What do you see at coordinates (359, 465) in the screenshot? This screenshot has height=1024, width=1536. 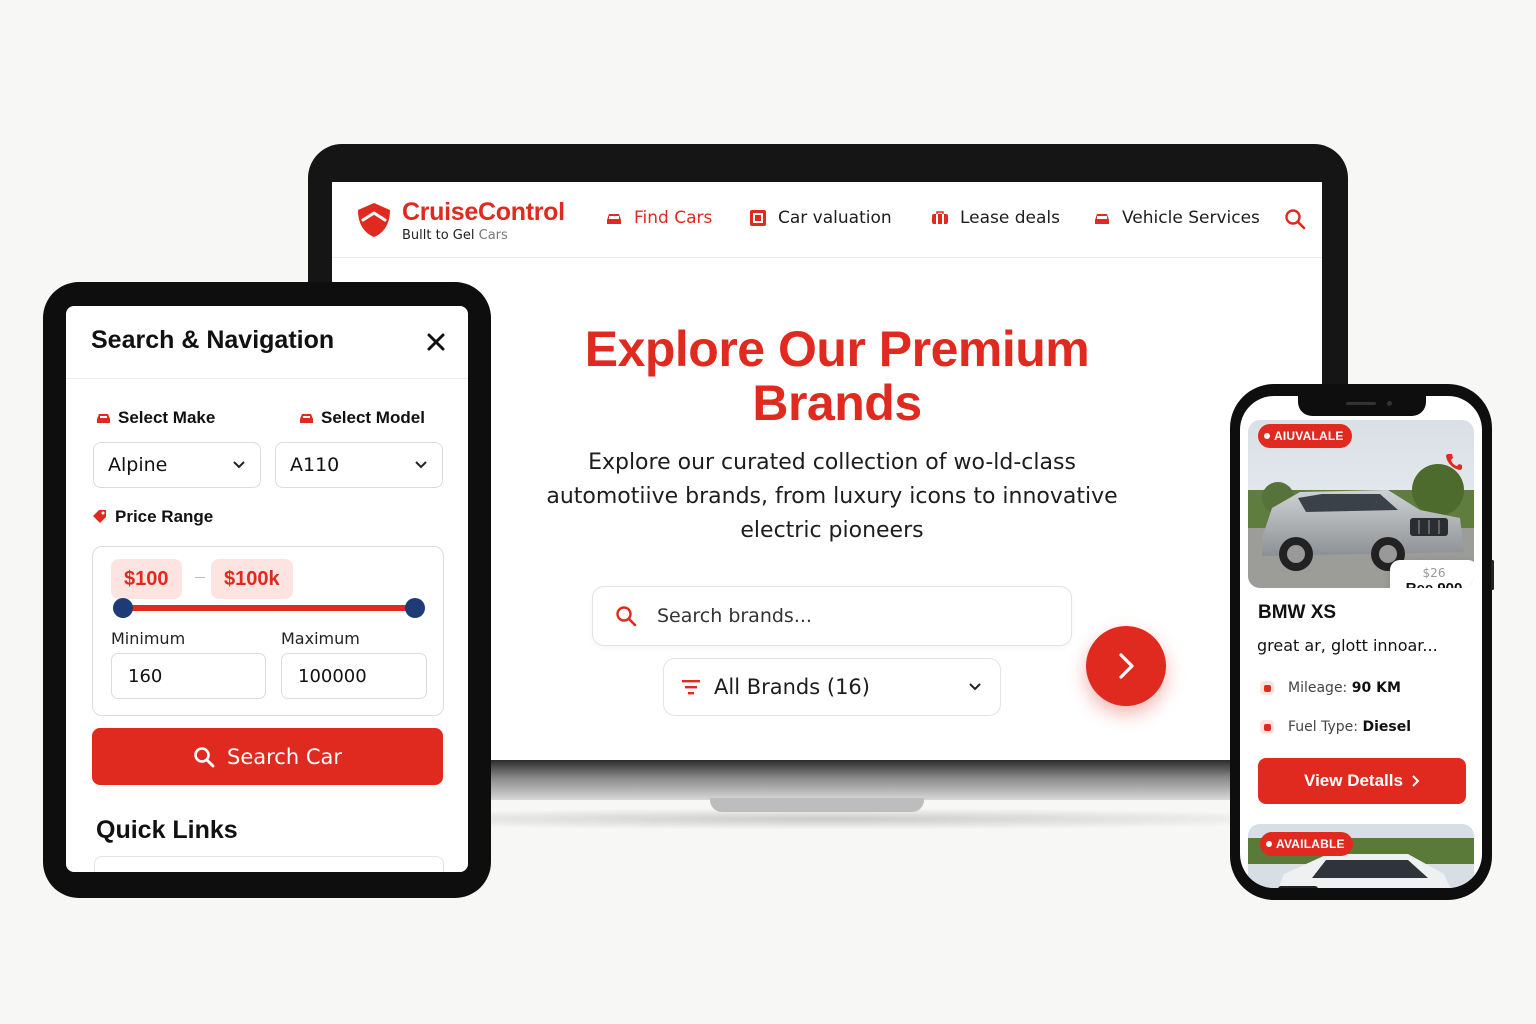 I see `model-select: A110` at bounding box center [359, 465].